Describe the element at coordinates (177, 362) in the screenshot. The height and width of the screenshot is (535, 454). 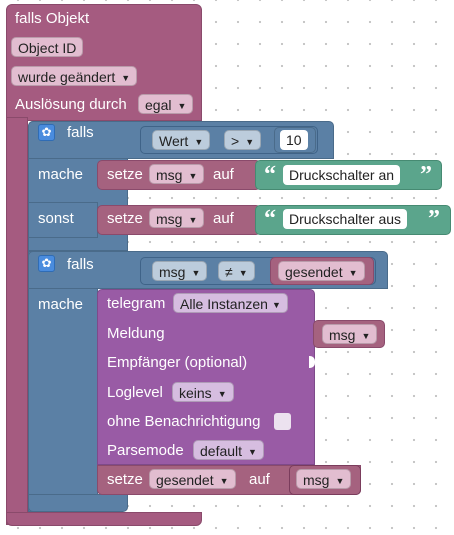
I see `recipient-label: Empfänger (optional)` at that location.